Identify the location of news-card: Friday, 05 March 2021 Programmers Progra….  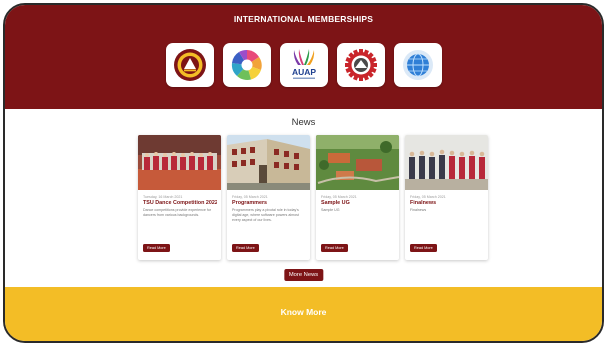
(268, 197).